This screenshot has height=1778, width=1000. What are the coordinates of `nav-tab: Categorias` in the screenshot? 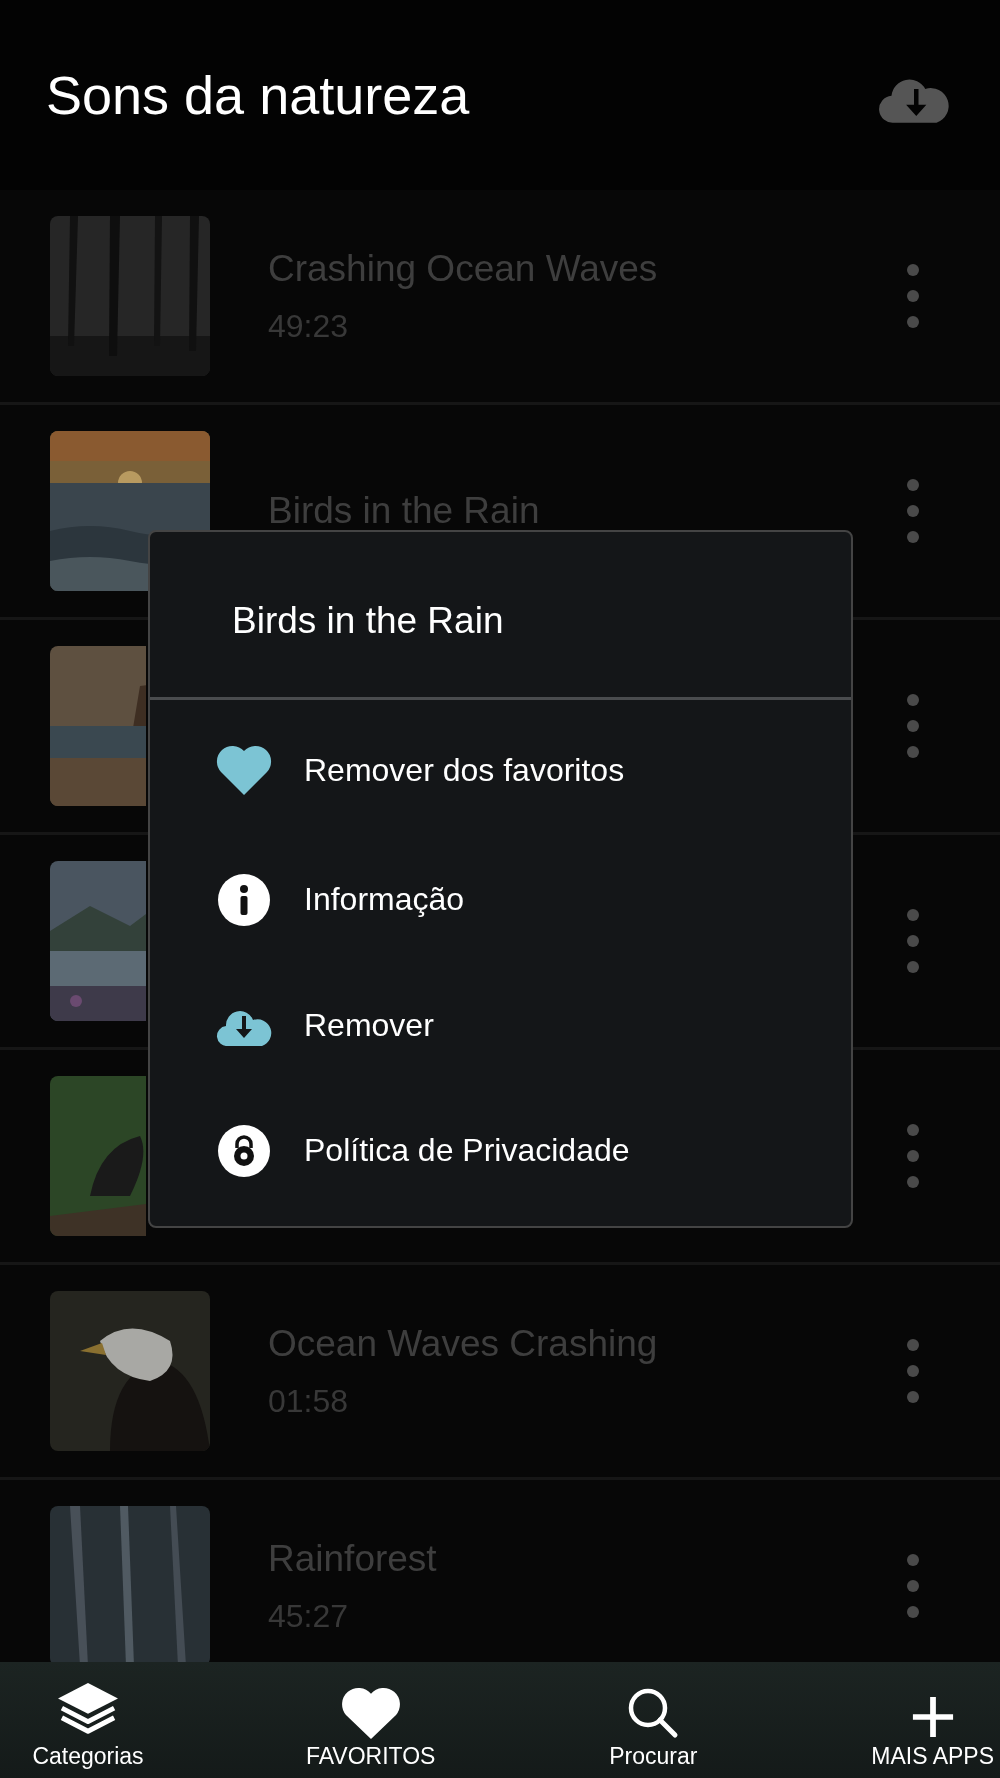 It's located at (88, 1725).